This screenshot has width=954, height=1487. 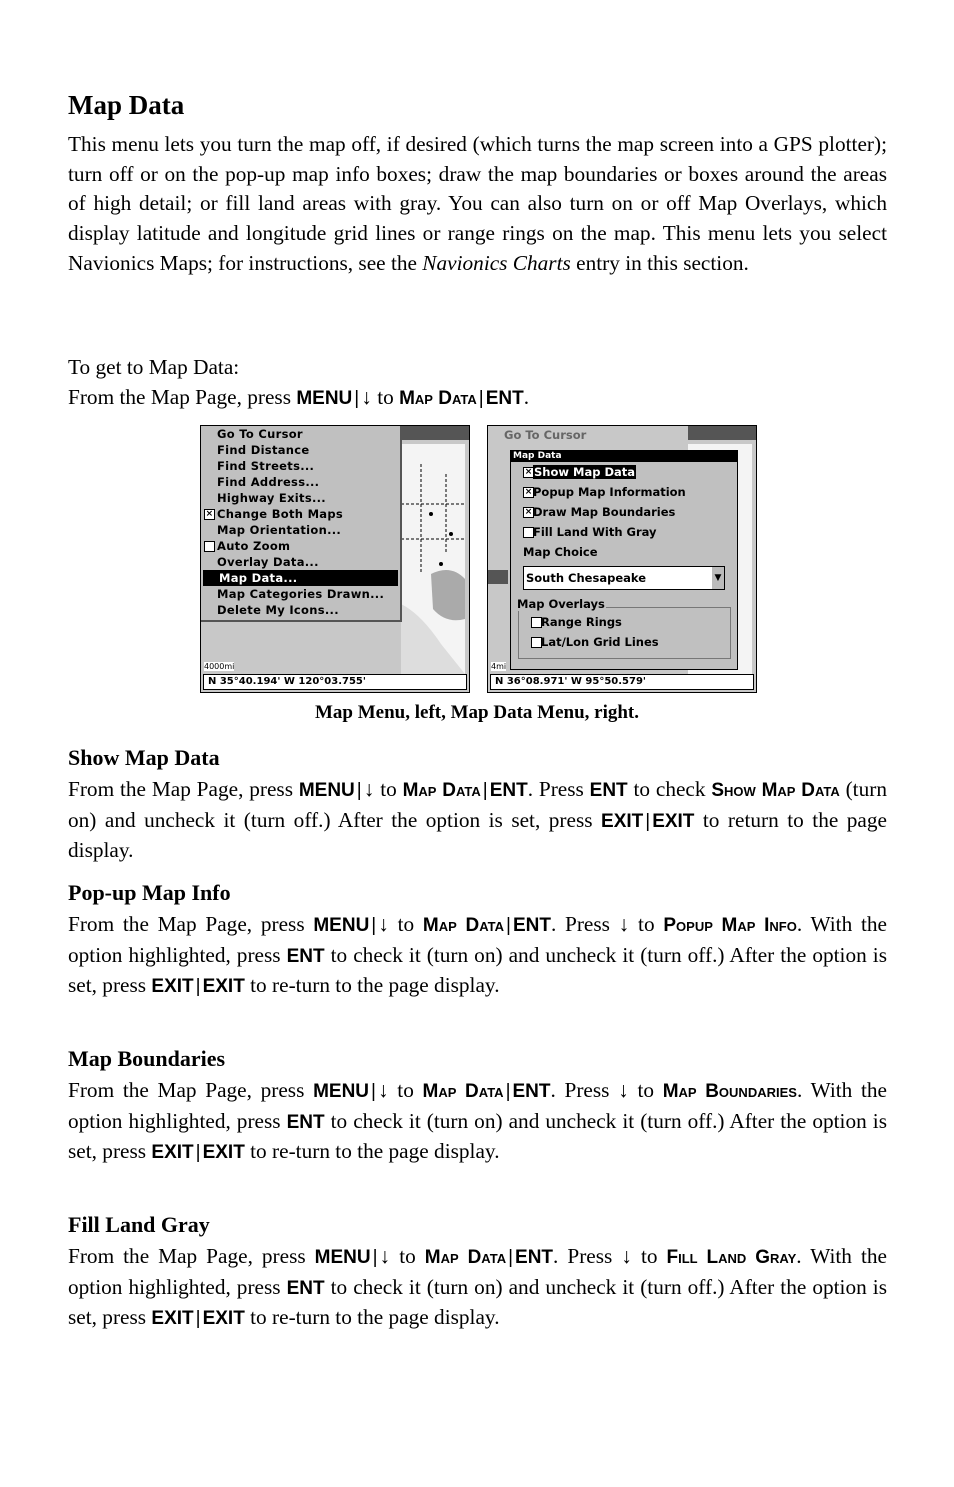 I want to click on menu-item-label: Go To Cursor, so click(x=260, y=434).